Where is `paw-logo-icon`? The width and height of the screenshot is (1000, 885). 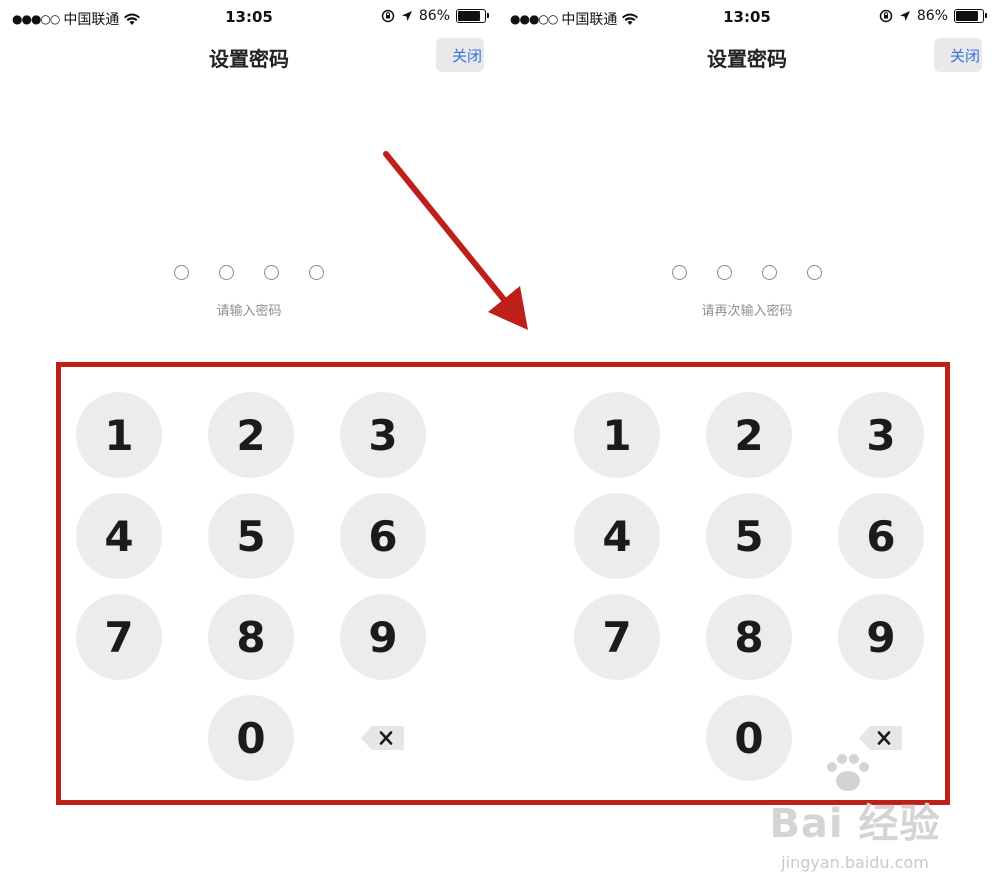 paw-logo-icon is located at coordinates (848, 772).